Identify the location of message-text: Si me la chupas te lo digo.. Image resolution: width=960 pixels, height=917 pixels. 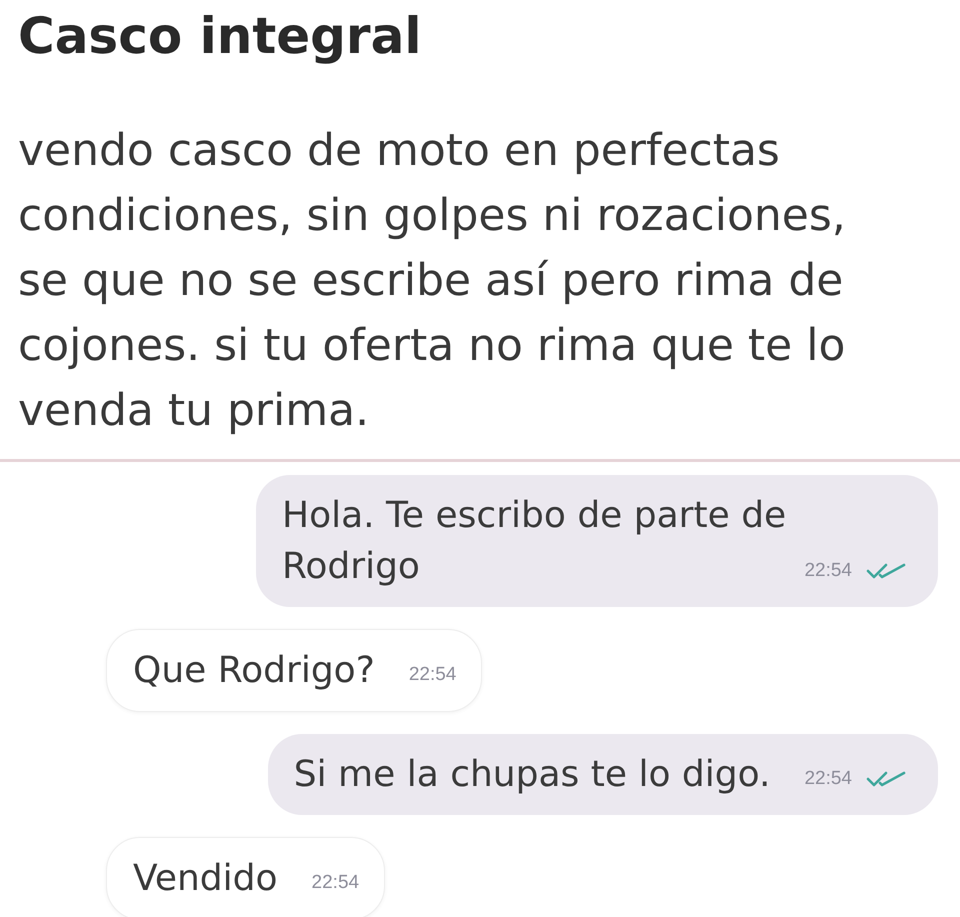
(532, 774).